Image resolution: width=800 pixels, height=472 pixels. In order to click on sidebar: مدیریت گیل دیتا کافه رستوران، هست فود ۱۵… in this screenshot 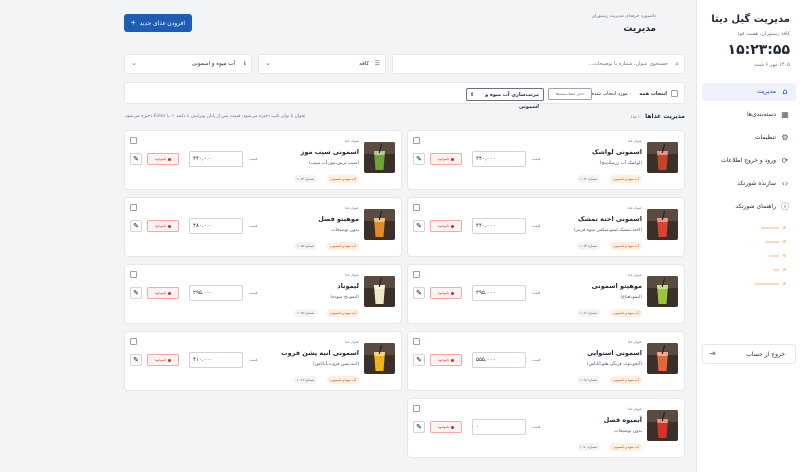, I will do `click(748, 236)`.